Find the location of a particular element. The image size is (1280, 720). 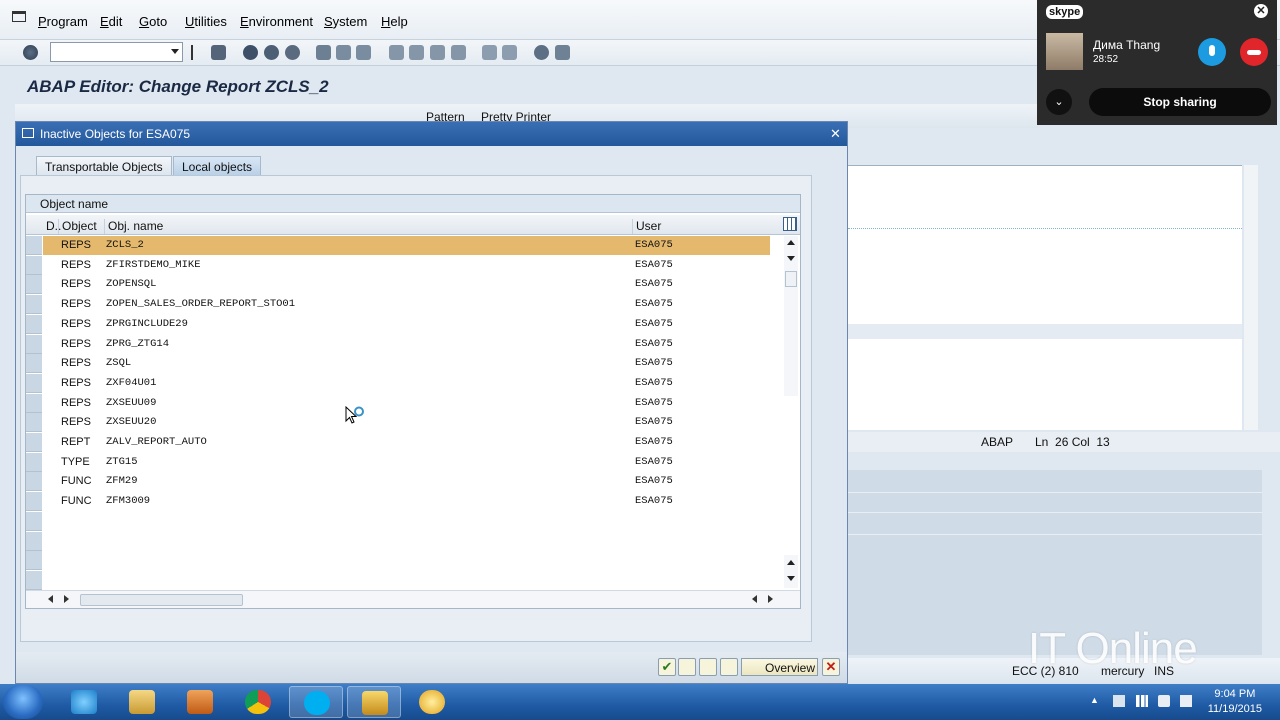

menu-utilities: Utilities is located at coordinates (206, 21).